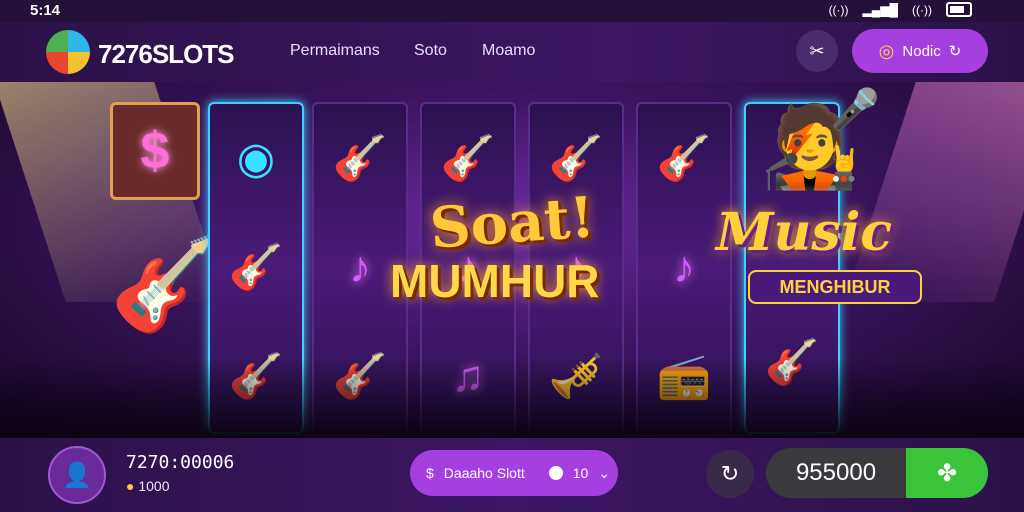 The image size is (1024, 512). What do you see at coordinates (335, 51) in the screenshot?
I see `nav-link-permaimans: Permaimans` at bounding box center [335, 51].